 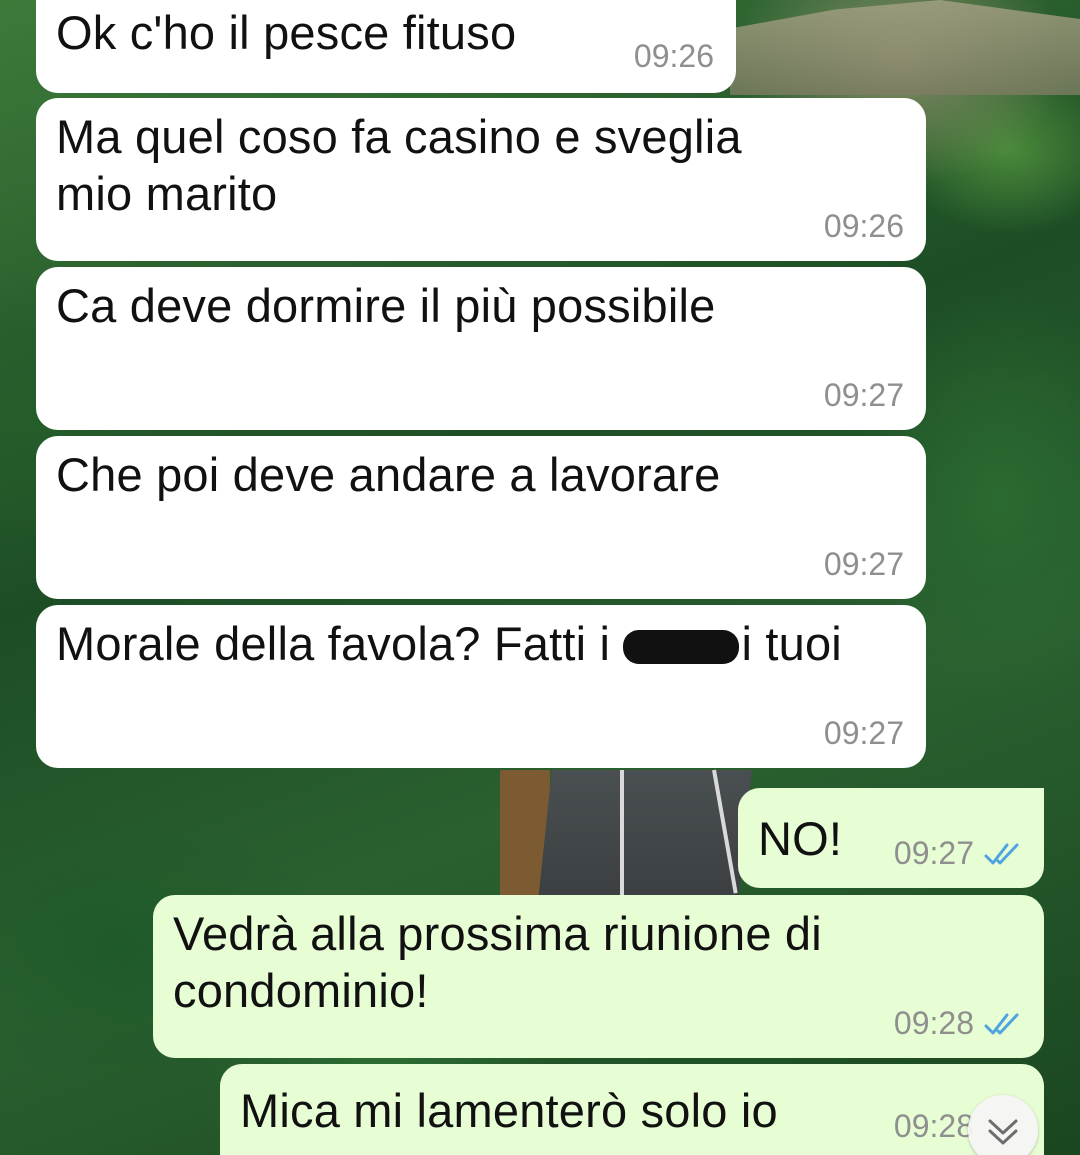 I want to click on message-text: Che poi deve andare a lavorare, so click(x=388, y=474).